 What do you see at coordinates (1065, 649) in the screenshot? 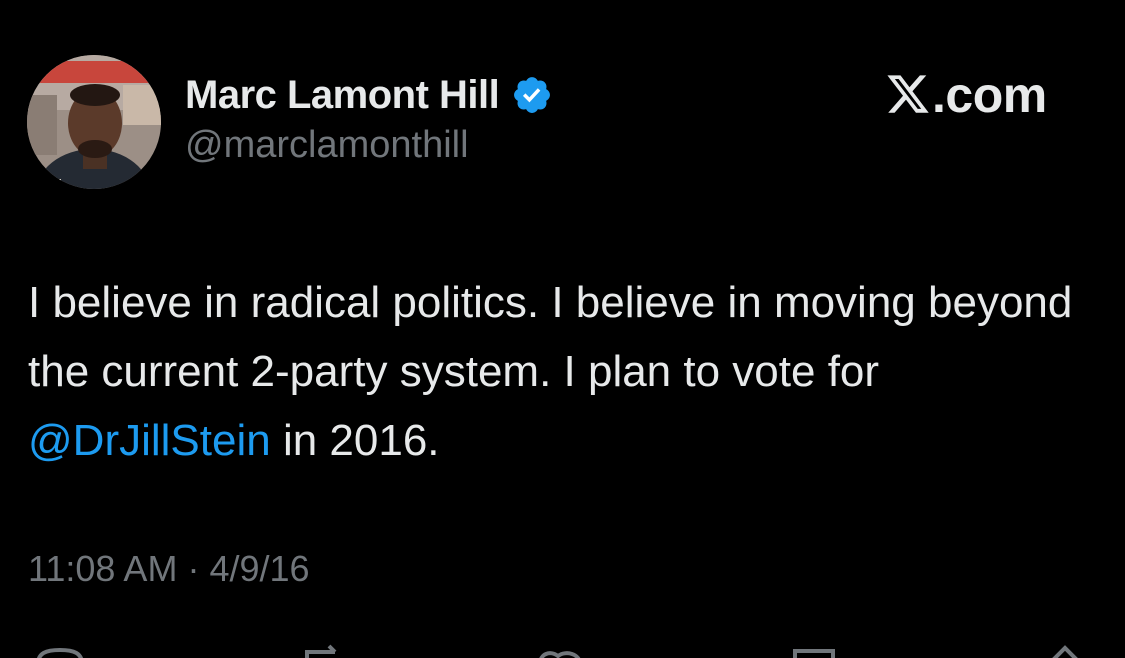
I see `share-icon` at bounding box center [1065, 649].